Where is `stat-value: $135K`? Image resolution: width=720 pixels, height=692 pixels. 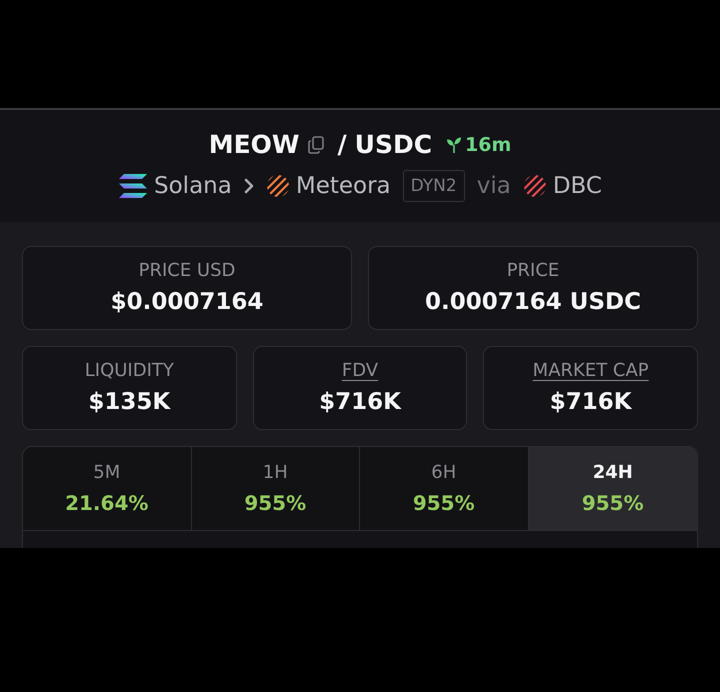 stat-value: $135K is located at coordinates (129, 402).